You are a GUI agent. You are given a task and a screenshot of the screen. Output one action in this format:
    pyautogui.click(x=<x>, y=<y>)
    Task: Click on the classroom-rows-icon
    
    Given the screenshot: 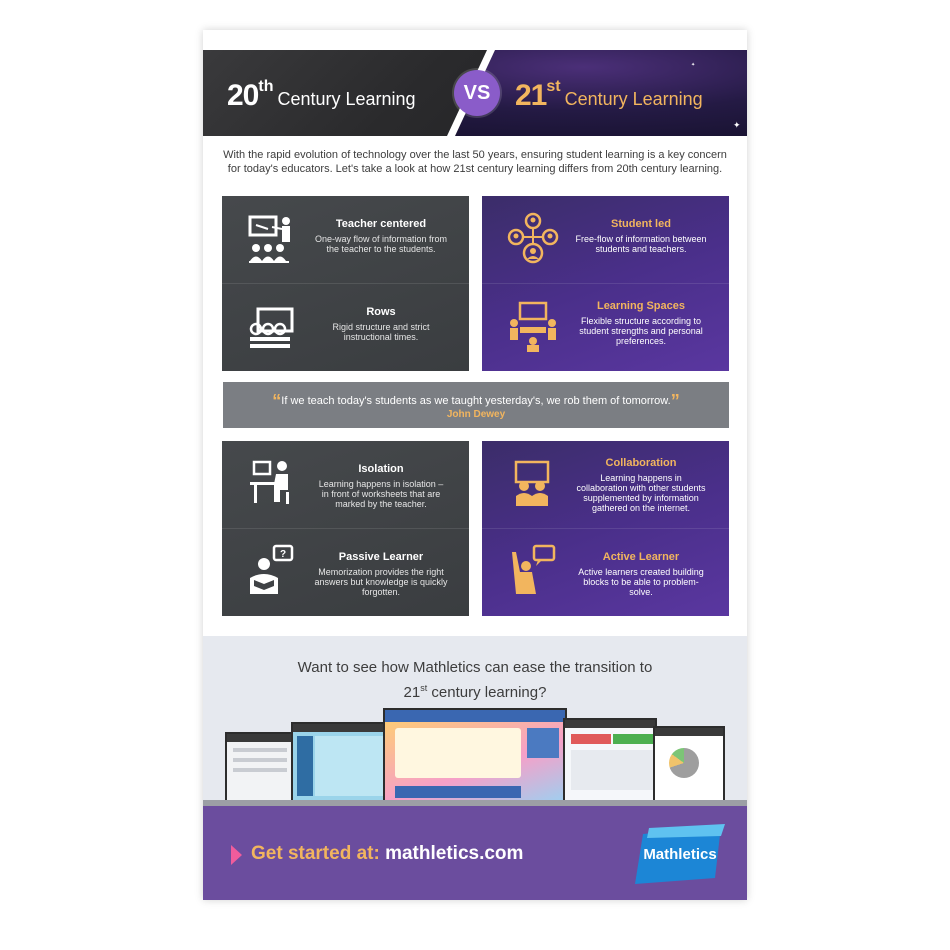 What is the action you would take?
    pyautogui.click(x=271, y=327)
    